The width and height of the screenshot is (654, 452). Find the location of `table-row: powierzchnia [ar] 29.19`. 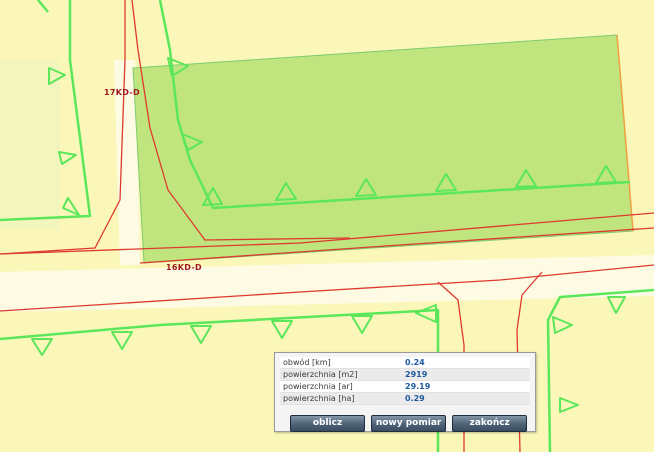

table-row: powierzchnia [ar] 29.19 is located at coordinates (405, 386).